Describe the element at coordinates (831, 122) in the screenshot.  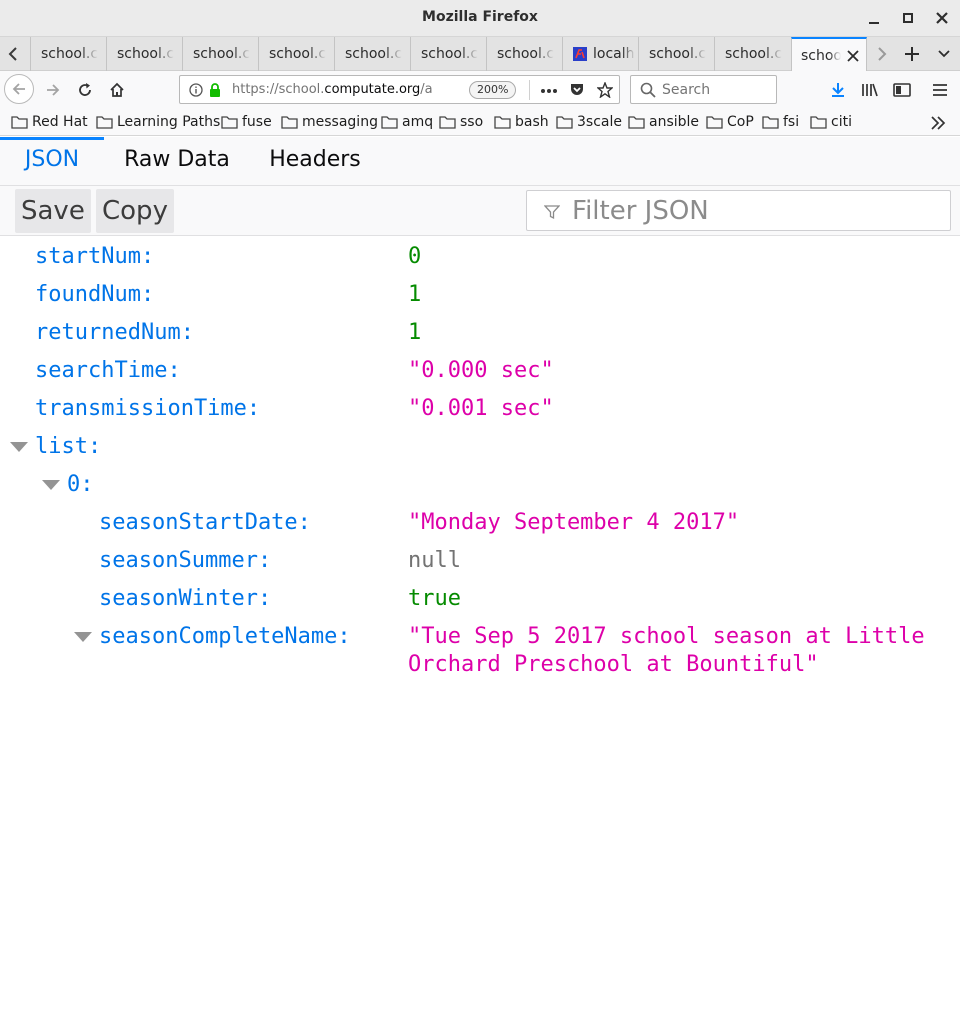
I see `bookmark-folder-citi: citi` at that location.